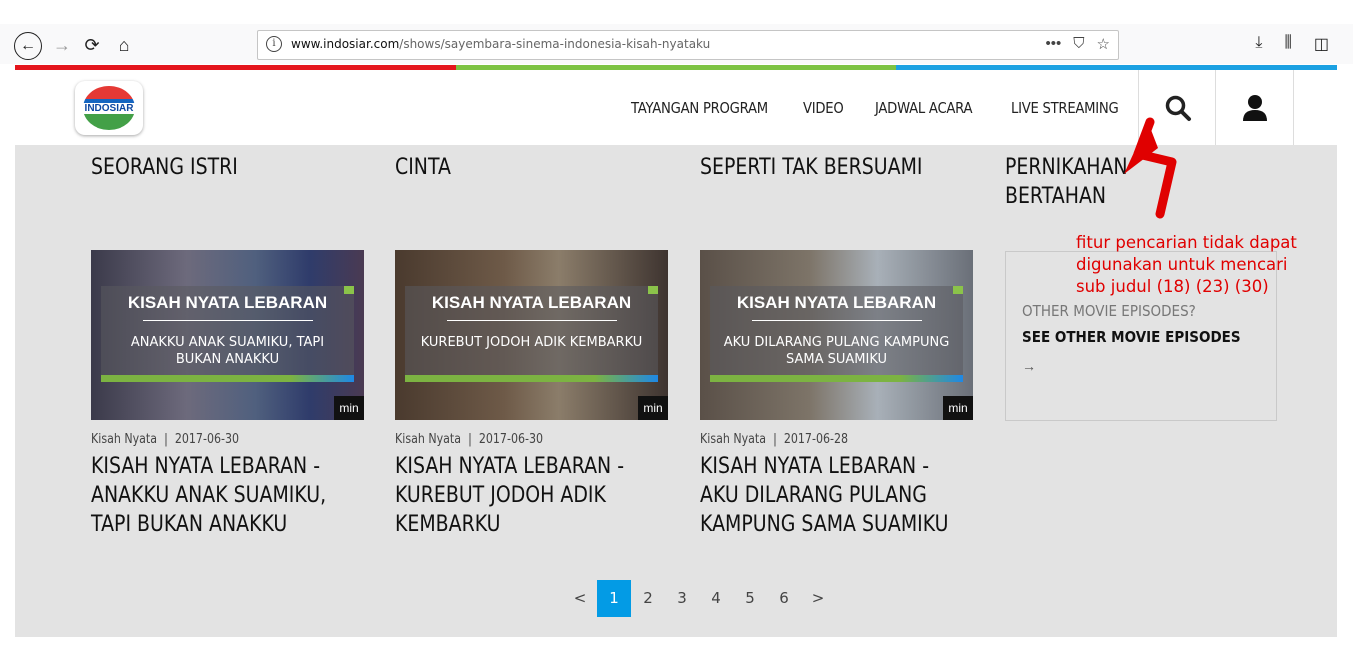  Describe the element at coordinates (164, 167) in the screenshot. I see `prev-row-title: SEORANG ISTRI` at that location.